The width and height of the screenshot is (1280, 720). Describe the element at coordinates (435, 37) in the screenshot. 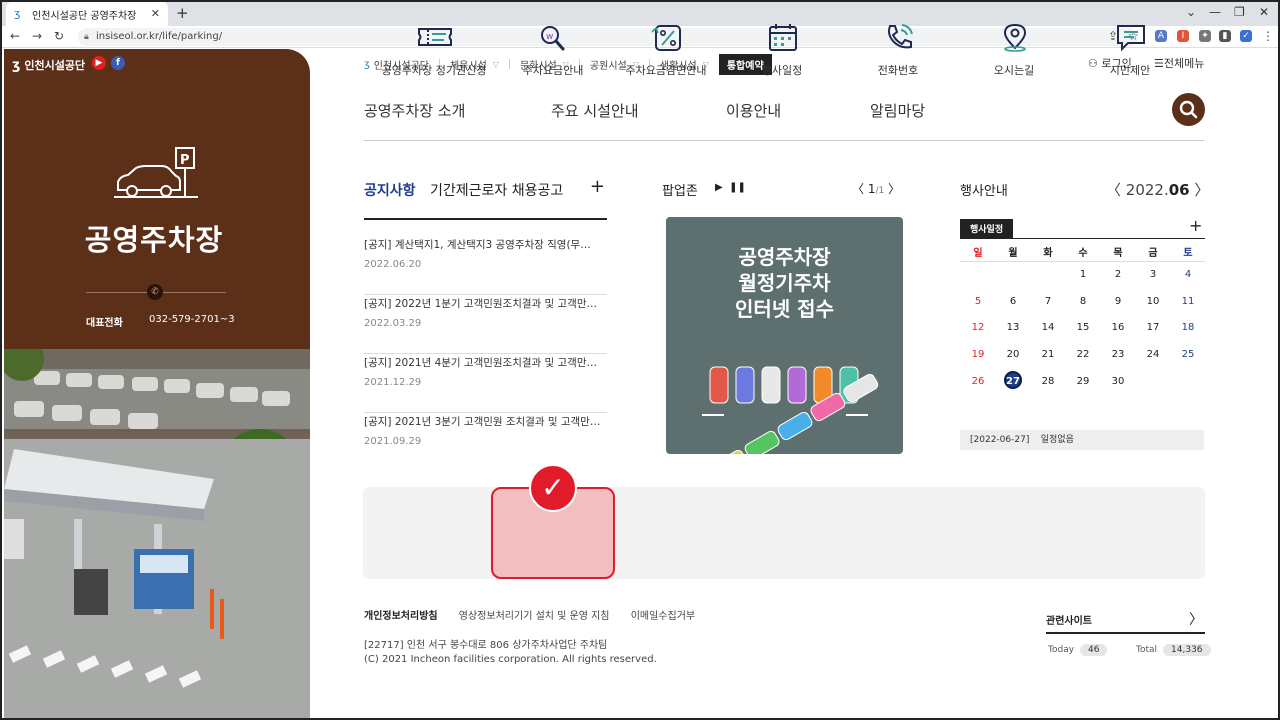

I see `ticket-icon` at that location.